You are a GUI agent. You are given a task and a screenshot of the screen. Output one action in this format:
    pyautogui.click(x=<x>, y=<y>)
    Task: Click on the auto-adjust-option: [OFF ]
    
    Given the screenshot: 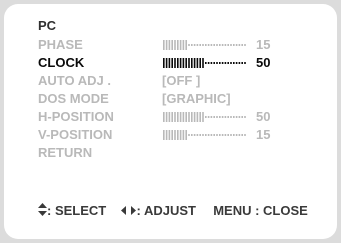 What is the action you would take?
    pyautogui.click(x=181, y=81)
    